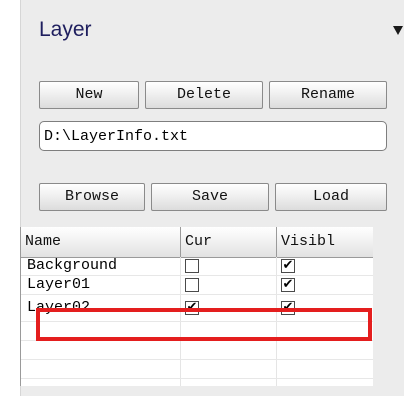 The width and height of the screenshot is (404, 396). What do you see at coordinates (89, 95) in the screenshot?
I see `new-button: New` at bounding box center [89, 95].